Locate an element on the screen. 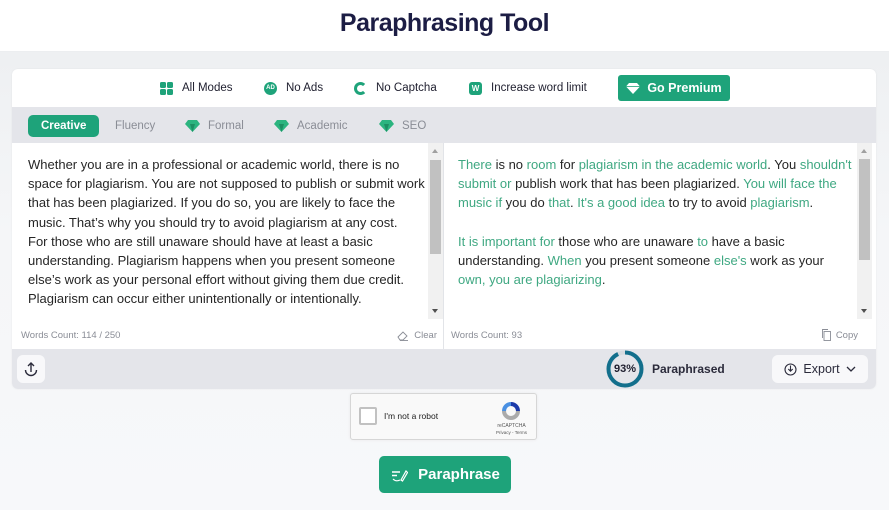 The height and width of the screenshot is (510, 889). changed-phrase: When is located at coordinates (565, 260).